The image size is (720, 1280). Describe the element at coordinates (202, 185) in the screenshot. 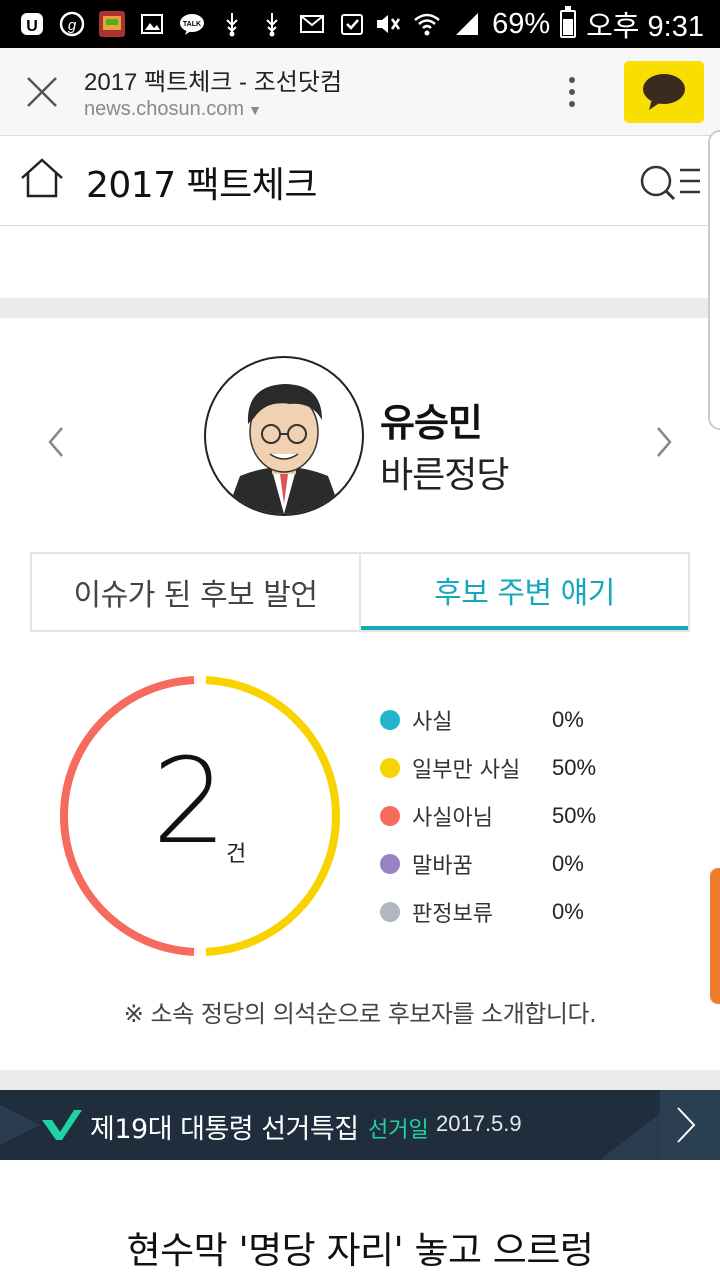

I see `page-title: 2017 팩트체크` at that location.